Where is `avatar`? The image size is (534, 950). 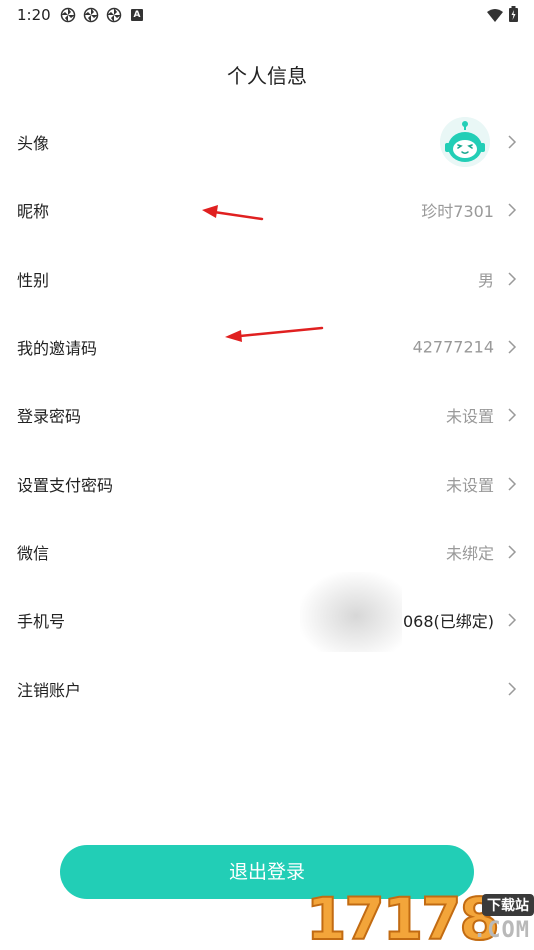 avatar is located at coordinates (465, 142).